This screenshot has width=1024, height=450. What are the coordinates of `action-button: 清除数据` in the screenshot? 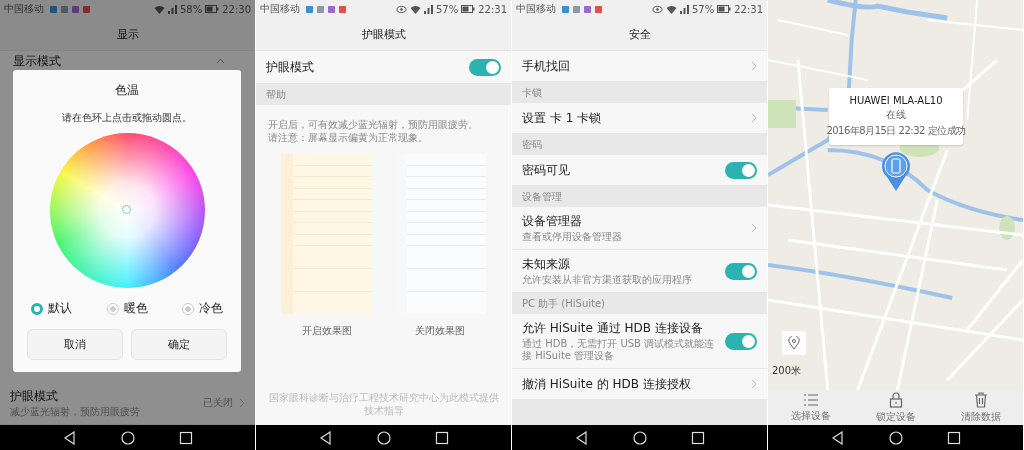 It's located at (980, 407).